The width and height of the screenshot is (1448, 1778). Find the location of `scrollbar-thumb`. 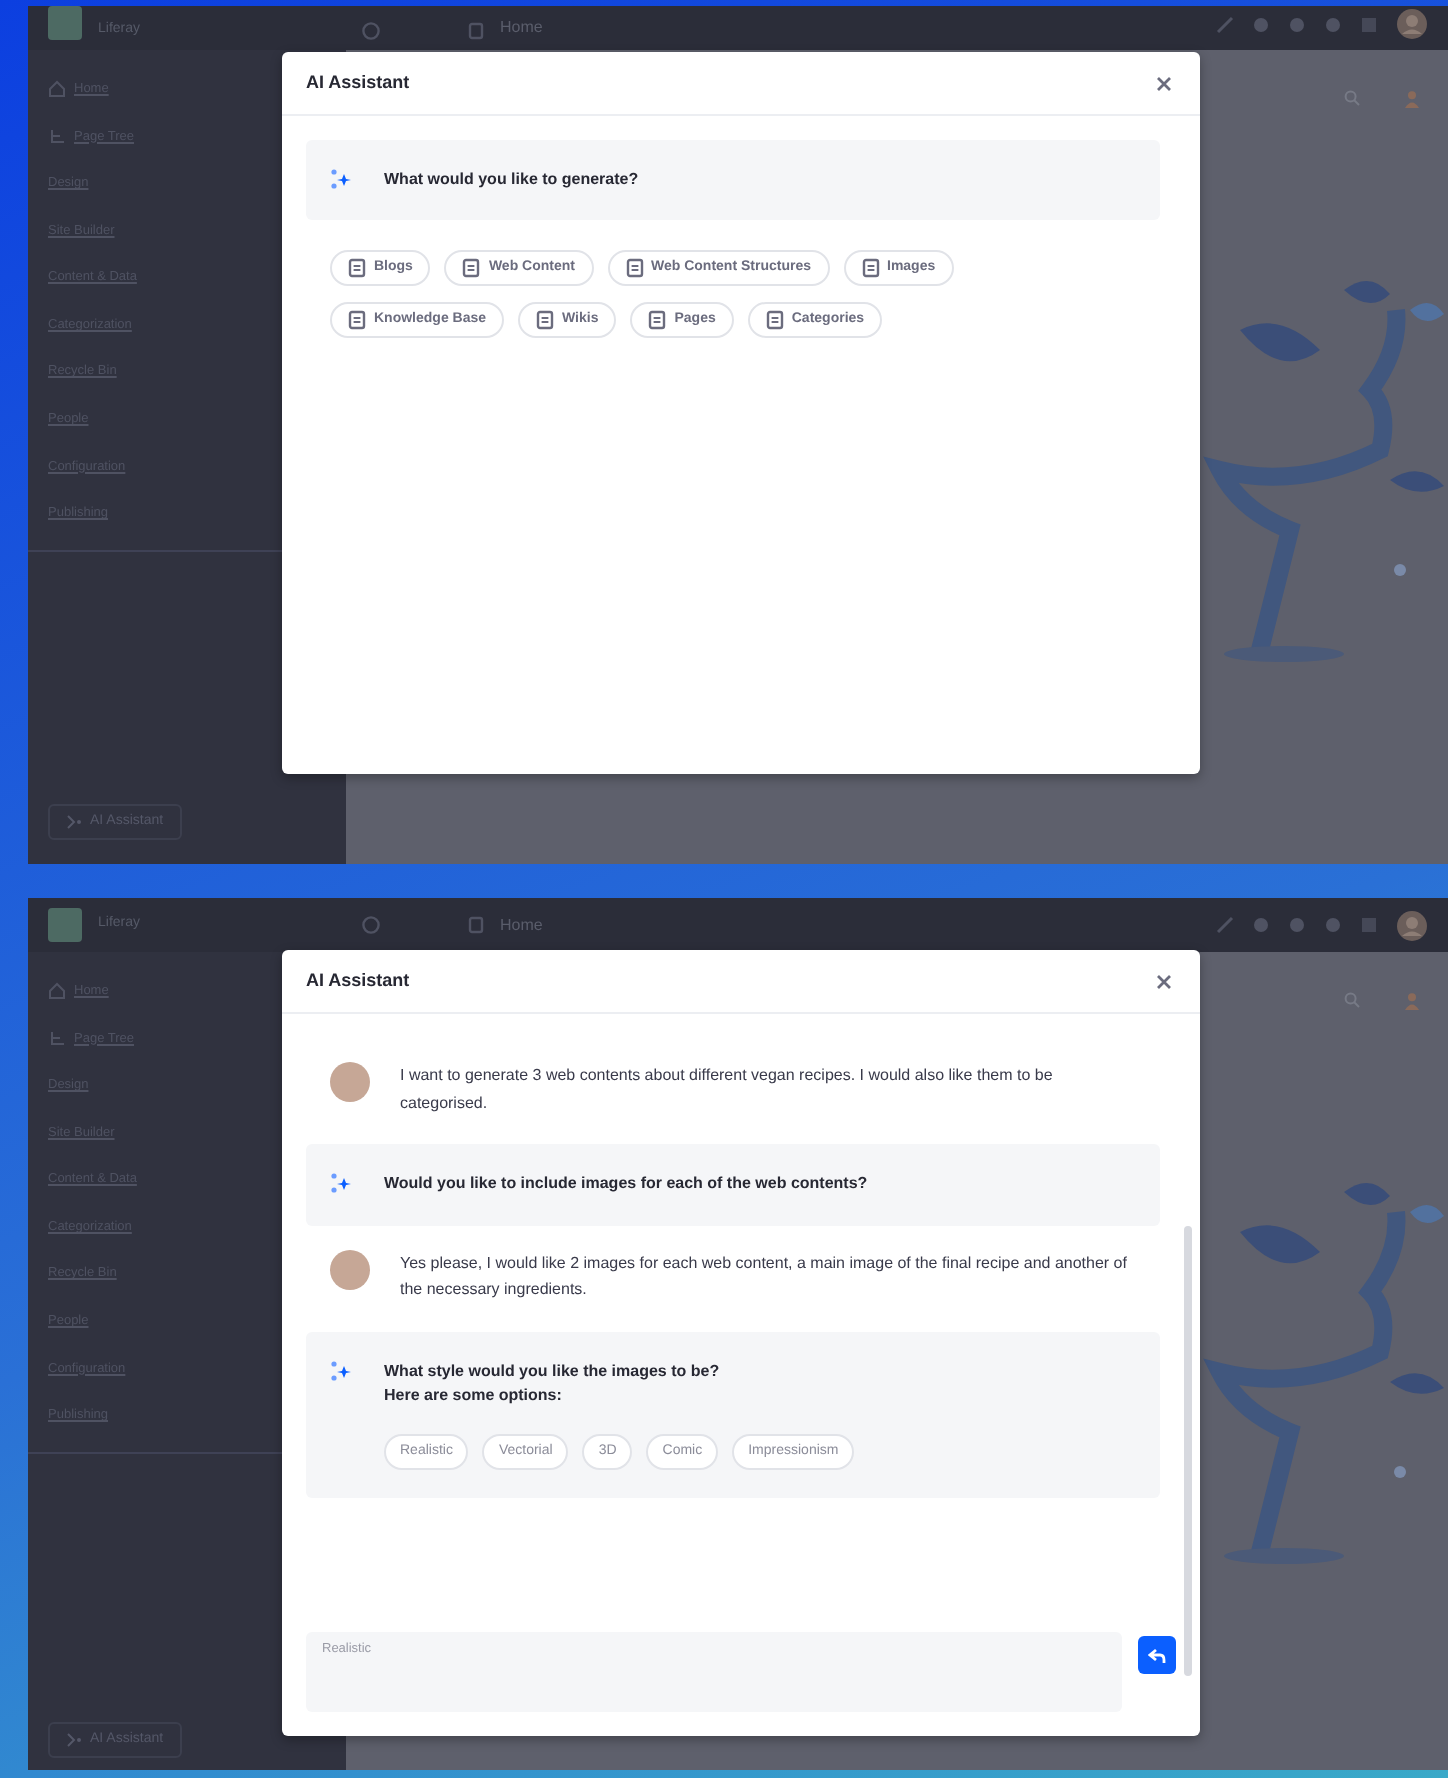

scrollbar-thumb is located at coordinates (1188, 1451).